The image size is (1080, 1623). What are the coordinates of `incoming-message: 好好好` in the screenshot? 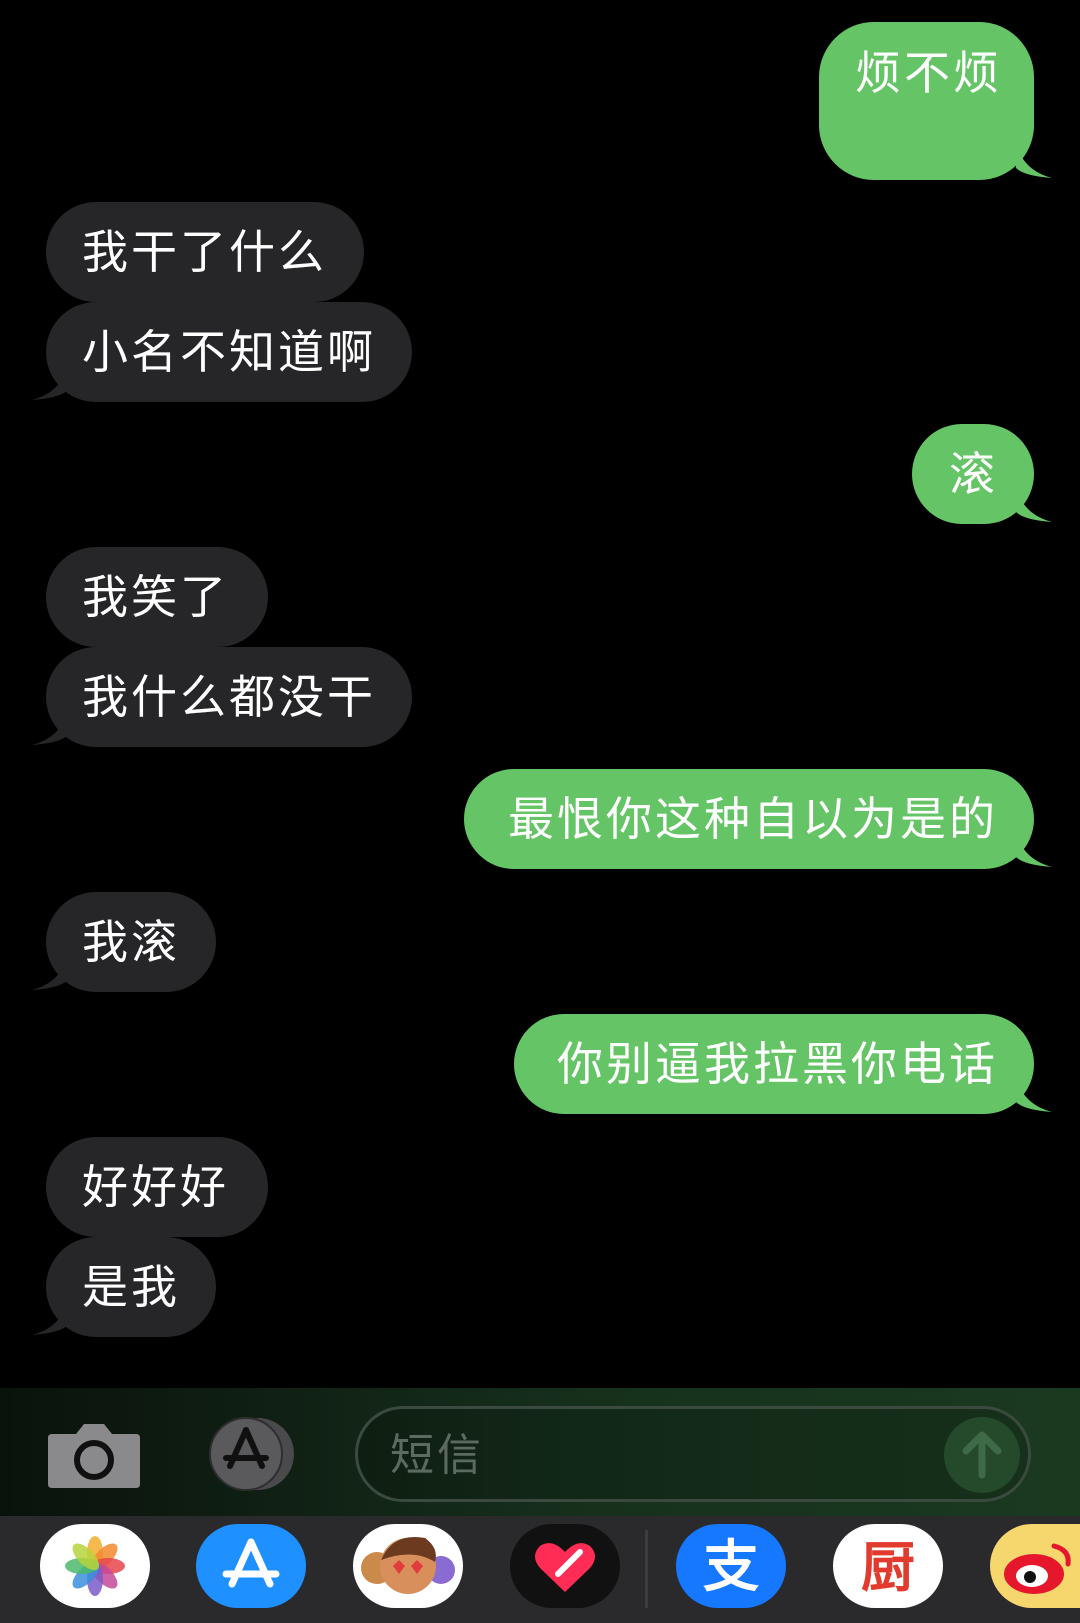 It's located at (157, 1187).